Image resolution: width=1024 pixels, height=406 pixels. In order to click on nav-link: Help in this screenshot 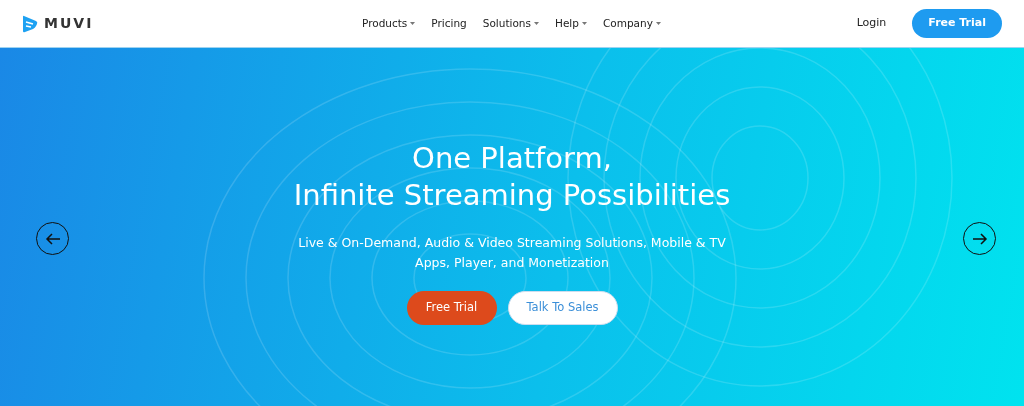, I will do `click(571, 23)`.